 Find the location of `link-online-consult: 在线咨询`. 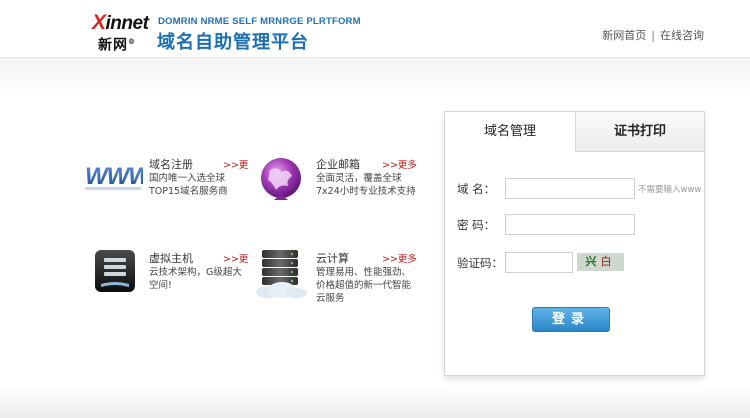

link-online-consult: 在线咨询 is located at coordinates (682, 35).